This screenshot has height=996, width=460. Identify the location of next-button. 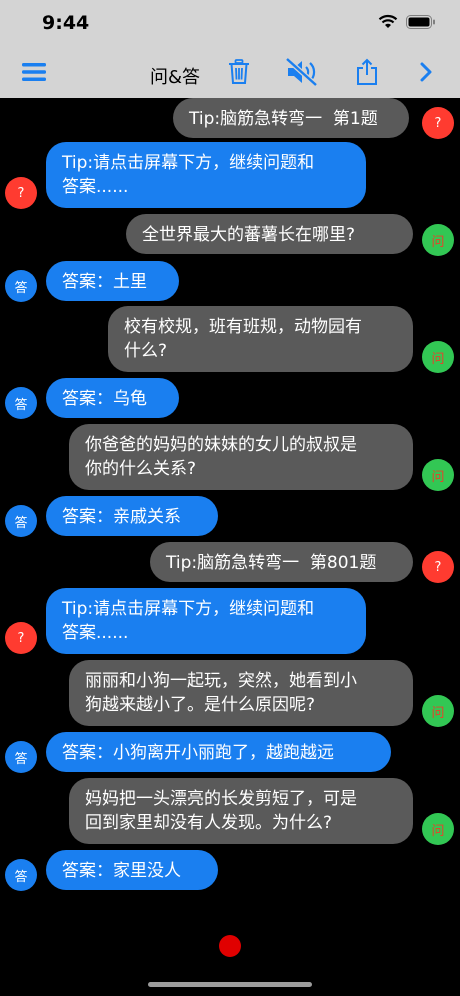
(426, 72).